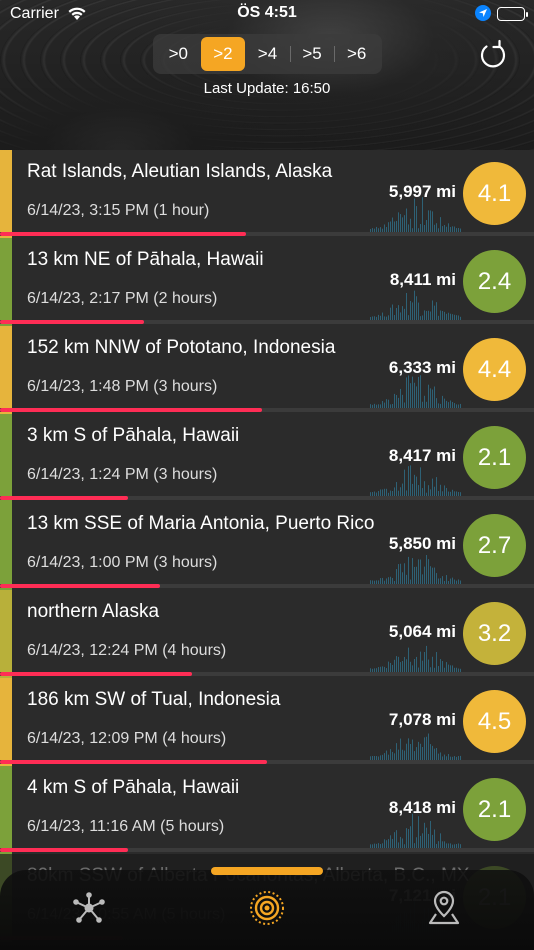 The width and height of the screenshot is (534, 950). Describe the element at coordinates (126, 826) in the screenshot. I see `quake-time: 6/14/23, 11:16 AM (5 hours)` at that location.